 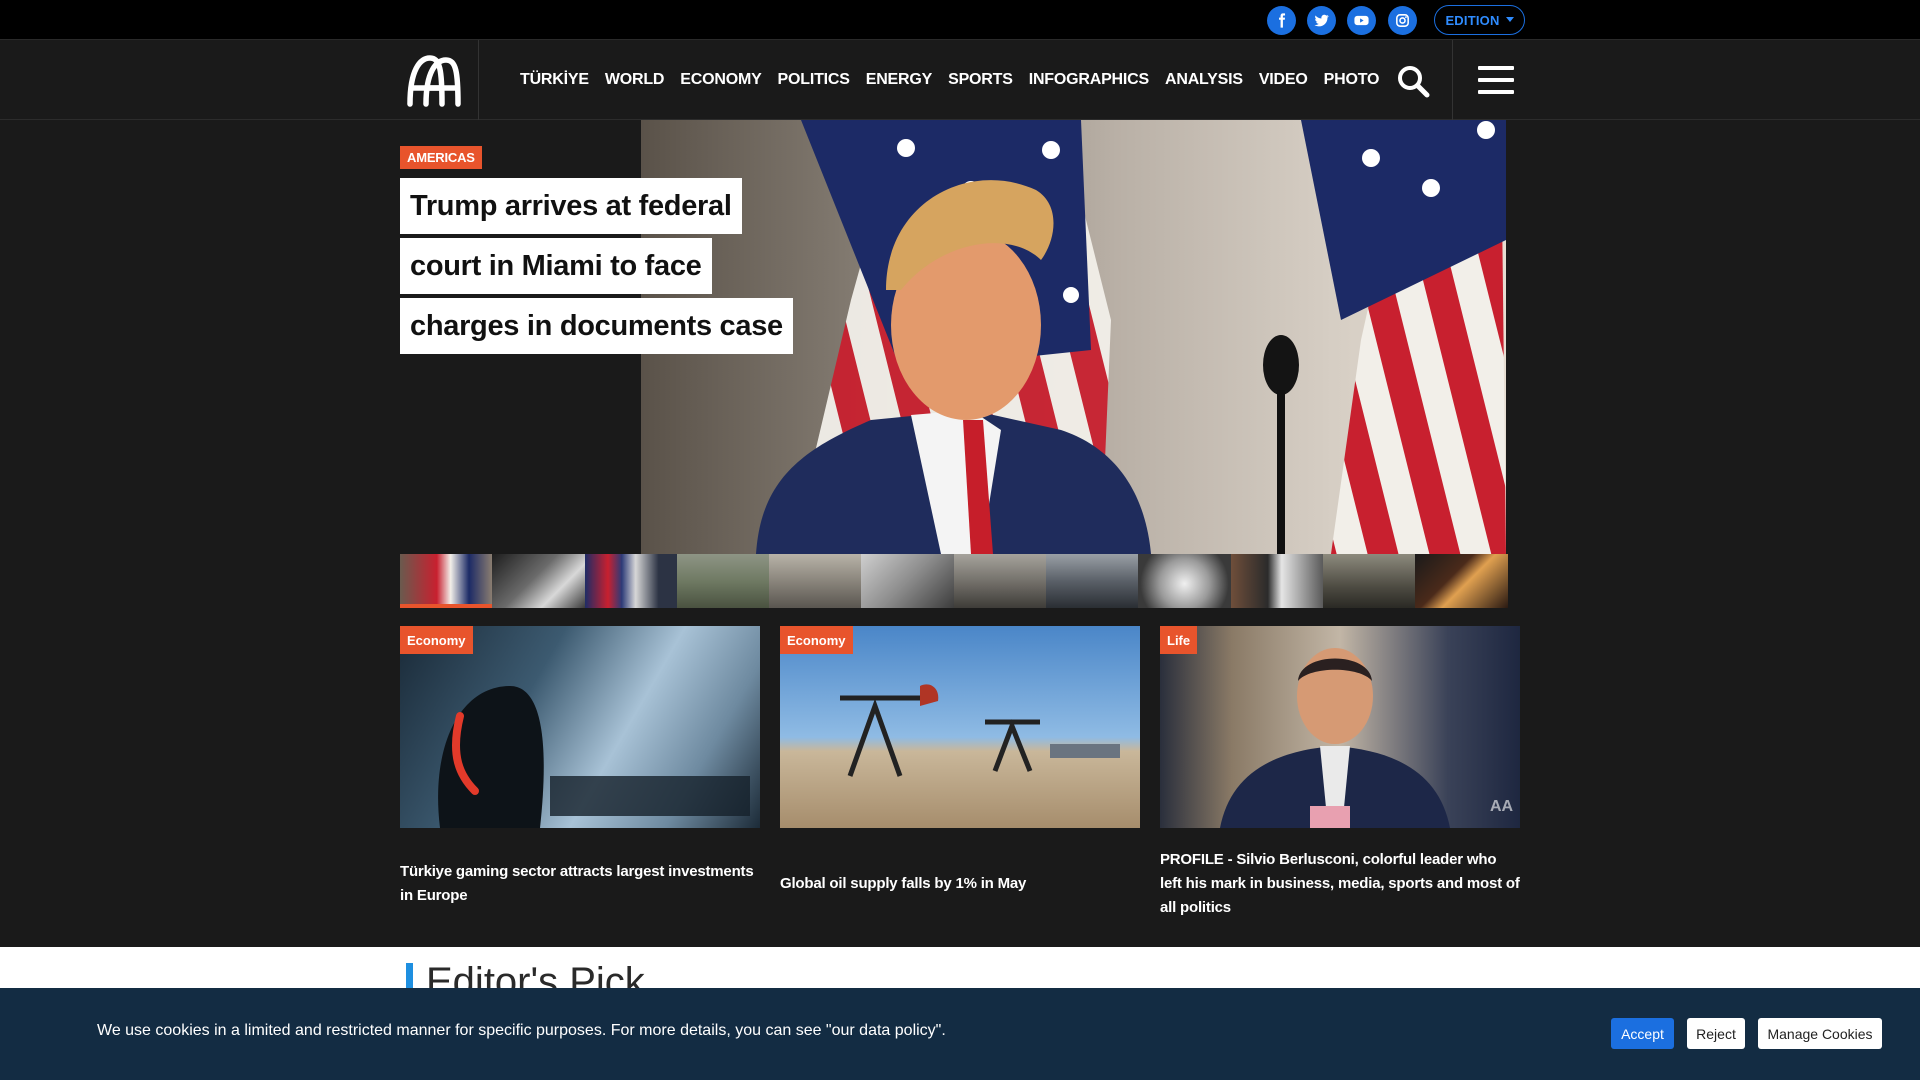 What do you see at coordinates (1179, 640) in the screenshot?
I see `news-card-tag: Life` at bounding box center [1179, 640].